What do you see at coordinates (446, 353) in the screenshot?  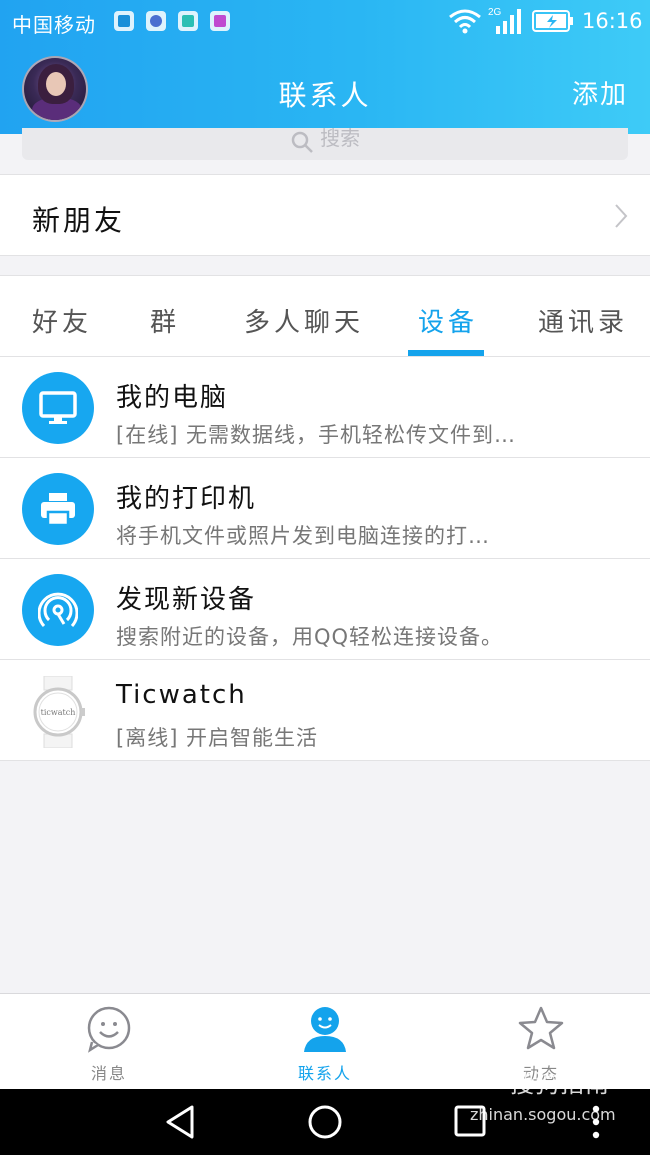 I see `active-tab-indicator` at bounding box center [446, 353].